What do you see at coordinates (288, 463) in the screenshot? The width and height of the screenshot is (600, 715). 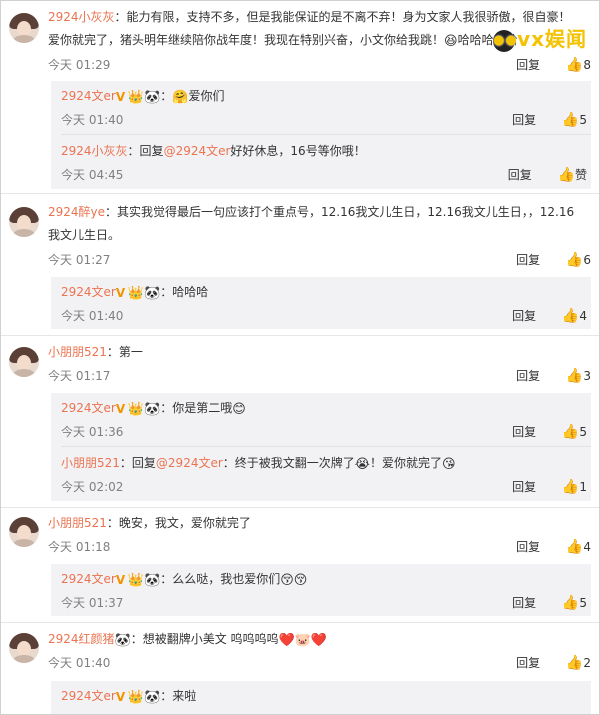 I see `reply-body: ：终于被我文翻一次牌了` at bounding box center [288, 463].